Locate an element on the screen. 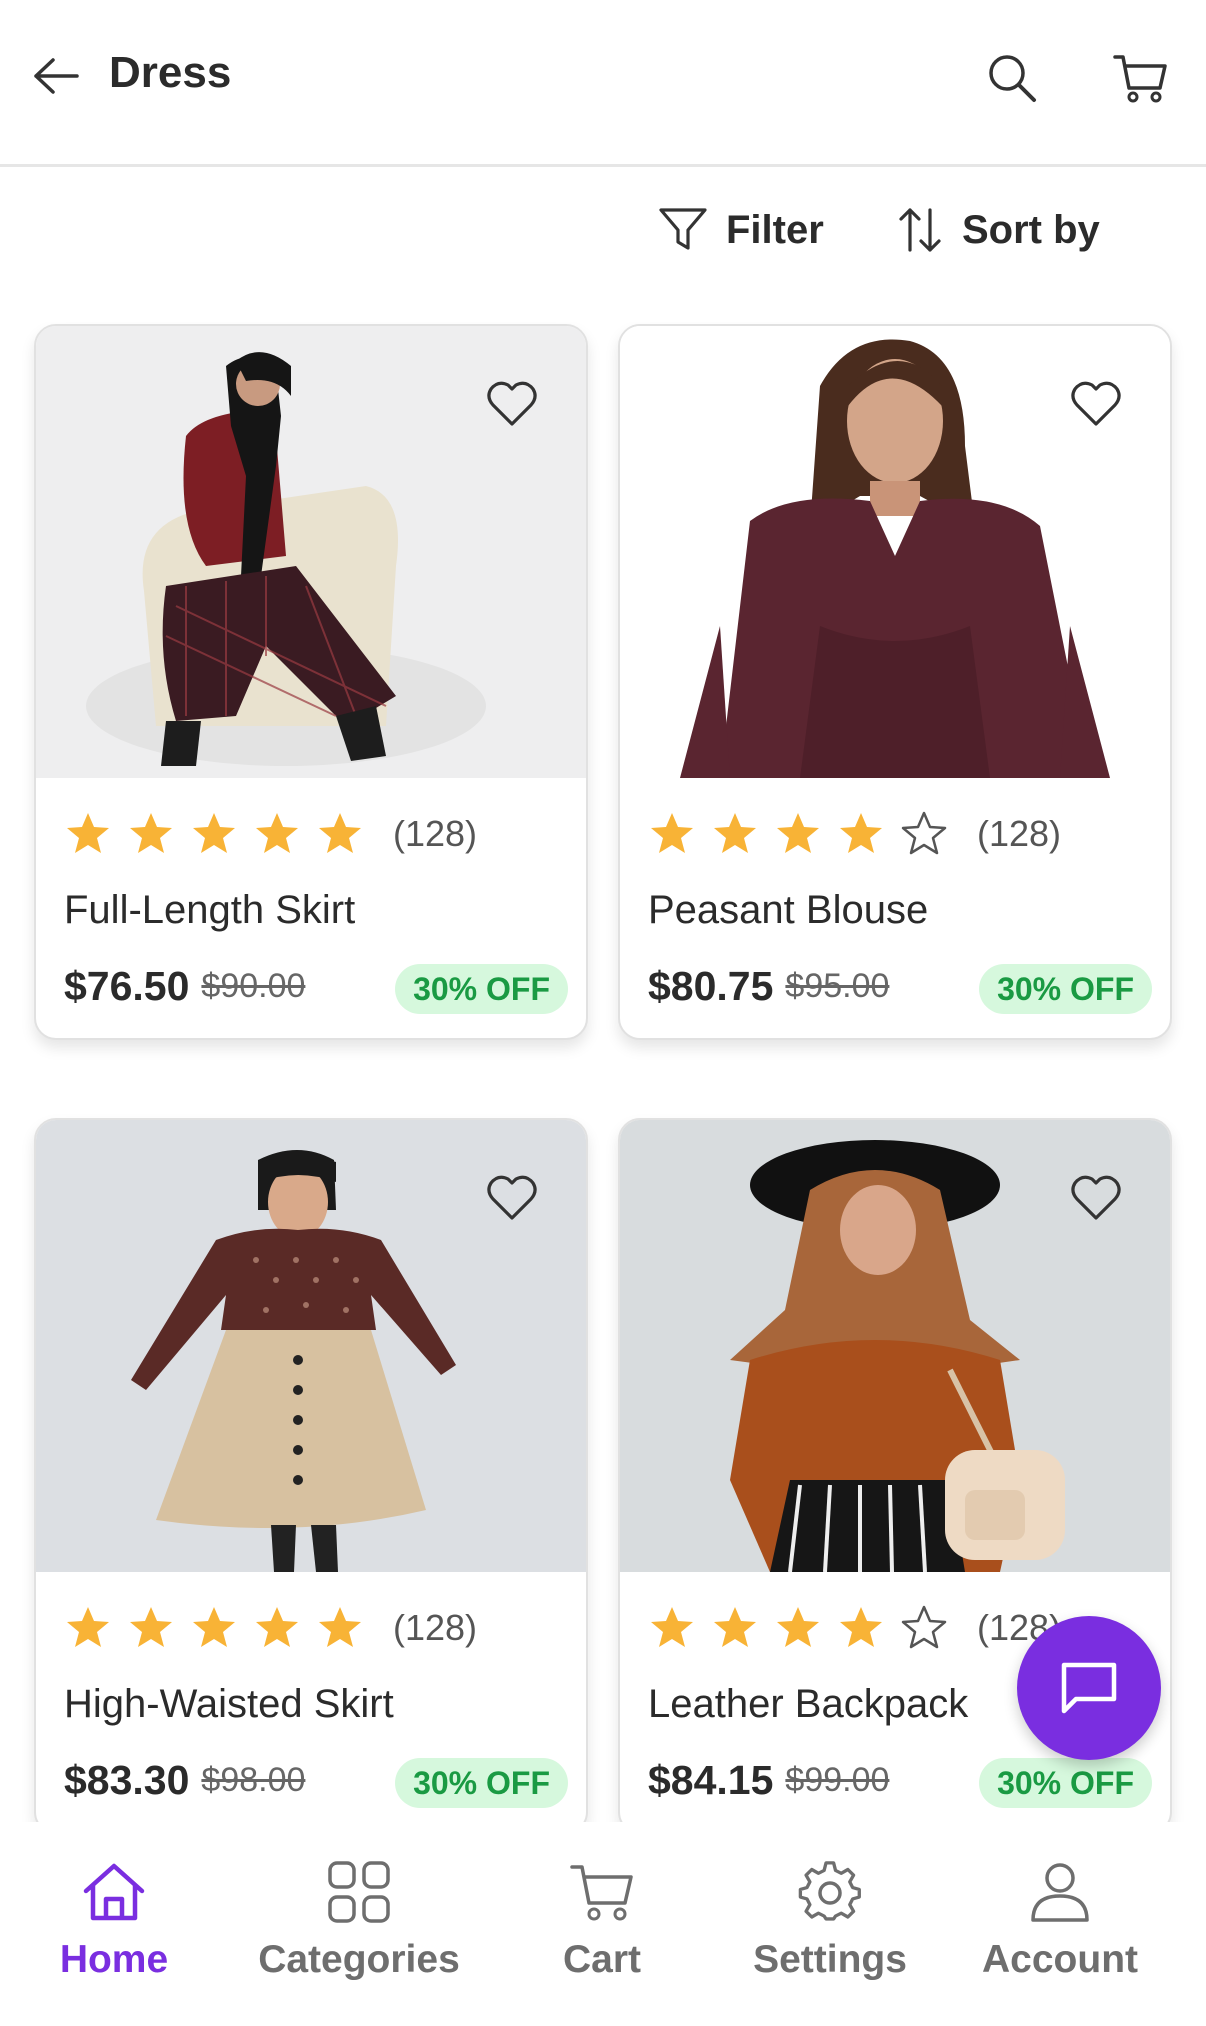 The image size is (1206, 2026). nav-categories: Categories is located at coordinates (359, 1929).